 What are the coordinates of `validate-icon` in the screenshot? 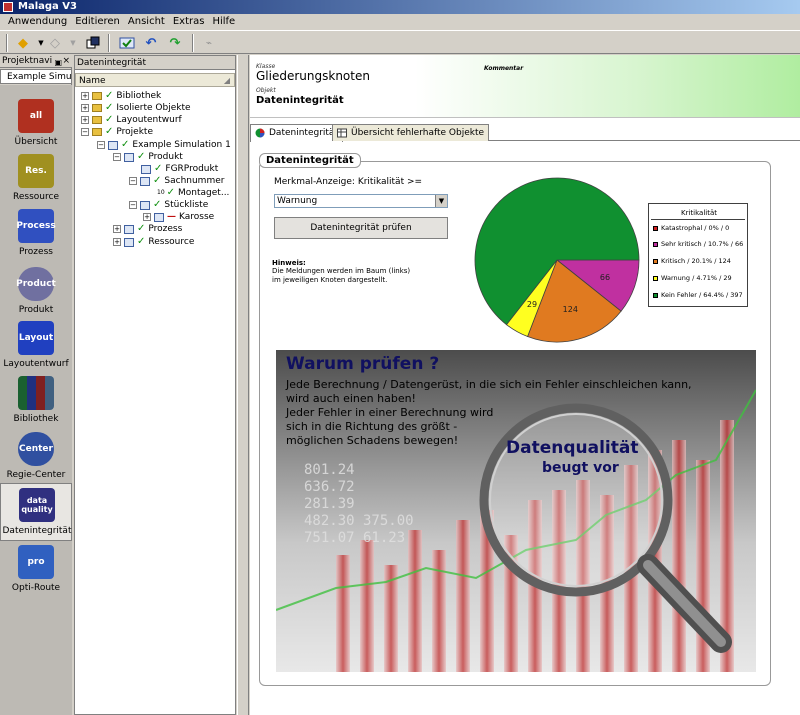 It's located at (127, 43).